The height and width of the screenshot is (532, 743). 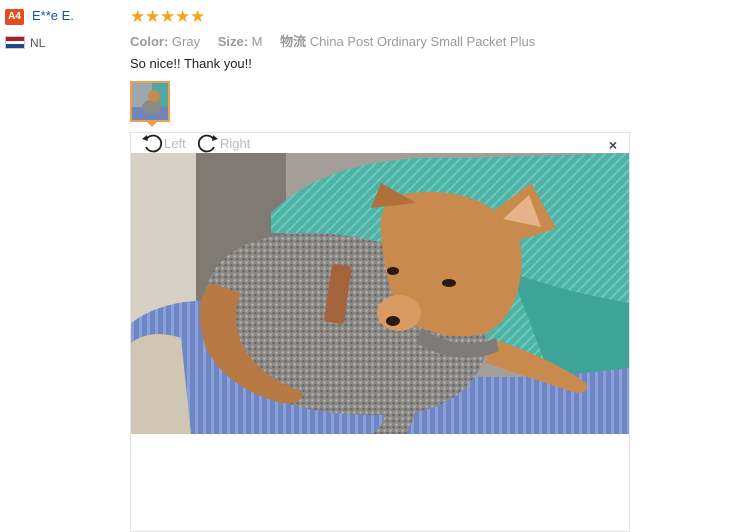 I want to click on attr-size-label: Size:, so click(x=233, y=41).